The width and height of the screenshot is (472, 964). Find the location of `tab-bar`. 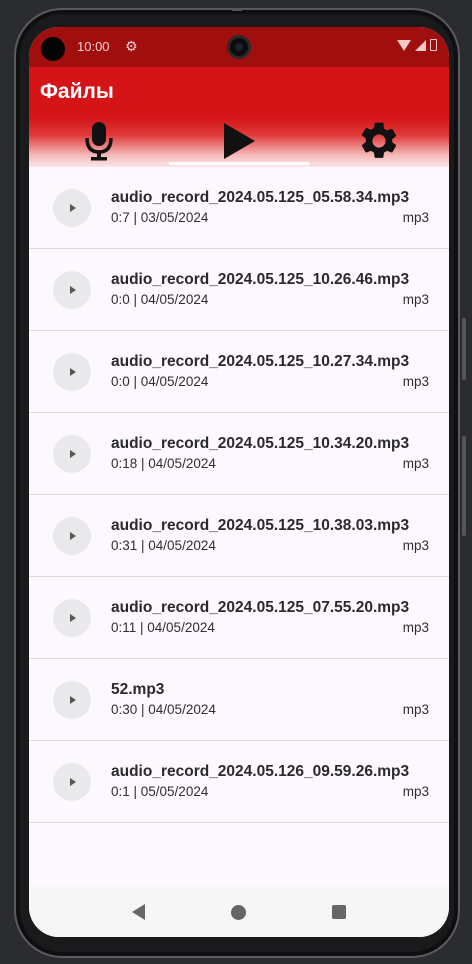

tab-bar is located at coordinates (239, 141).